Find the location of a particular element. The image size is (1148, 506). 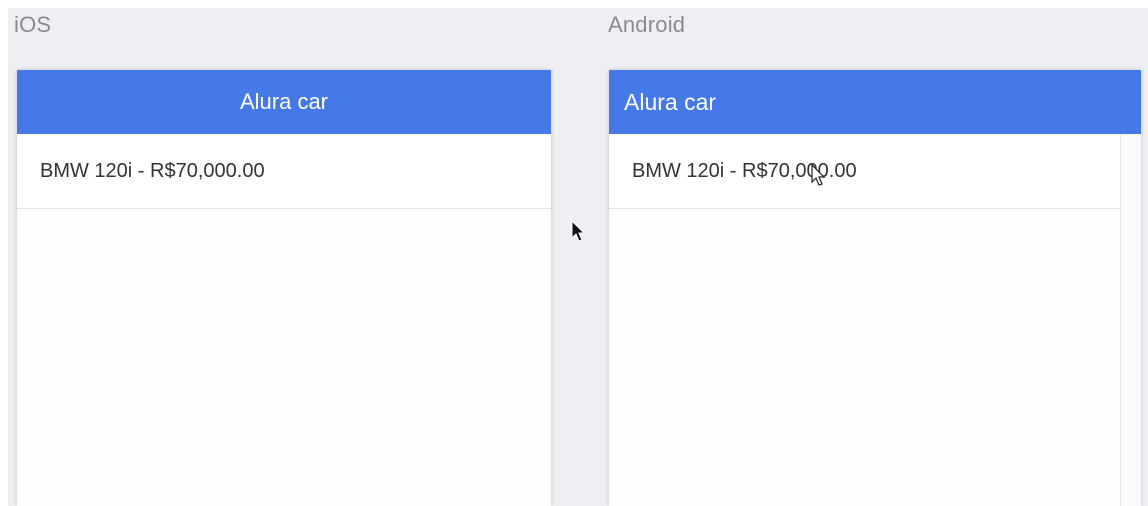

ios-app-title: Alura car is located at coordinates (284, 101).